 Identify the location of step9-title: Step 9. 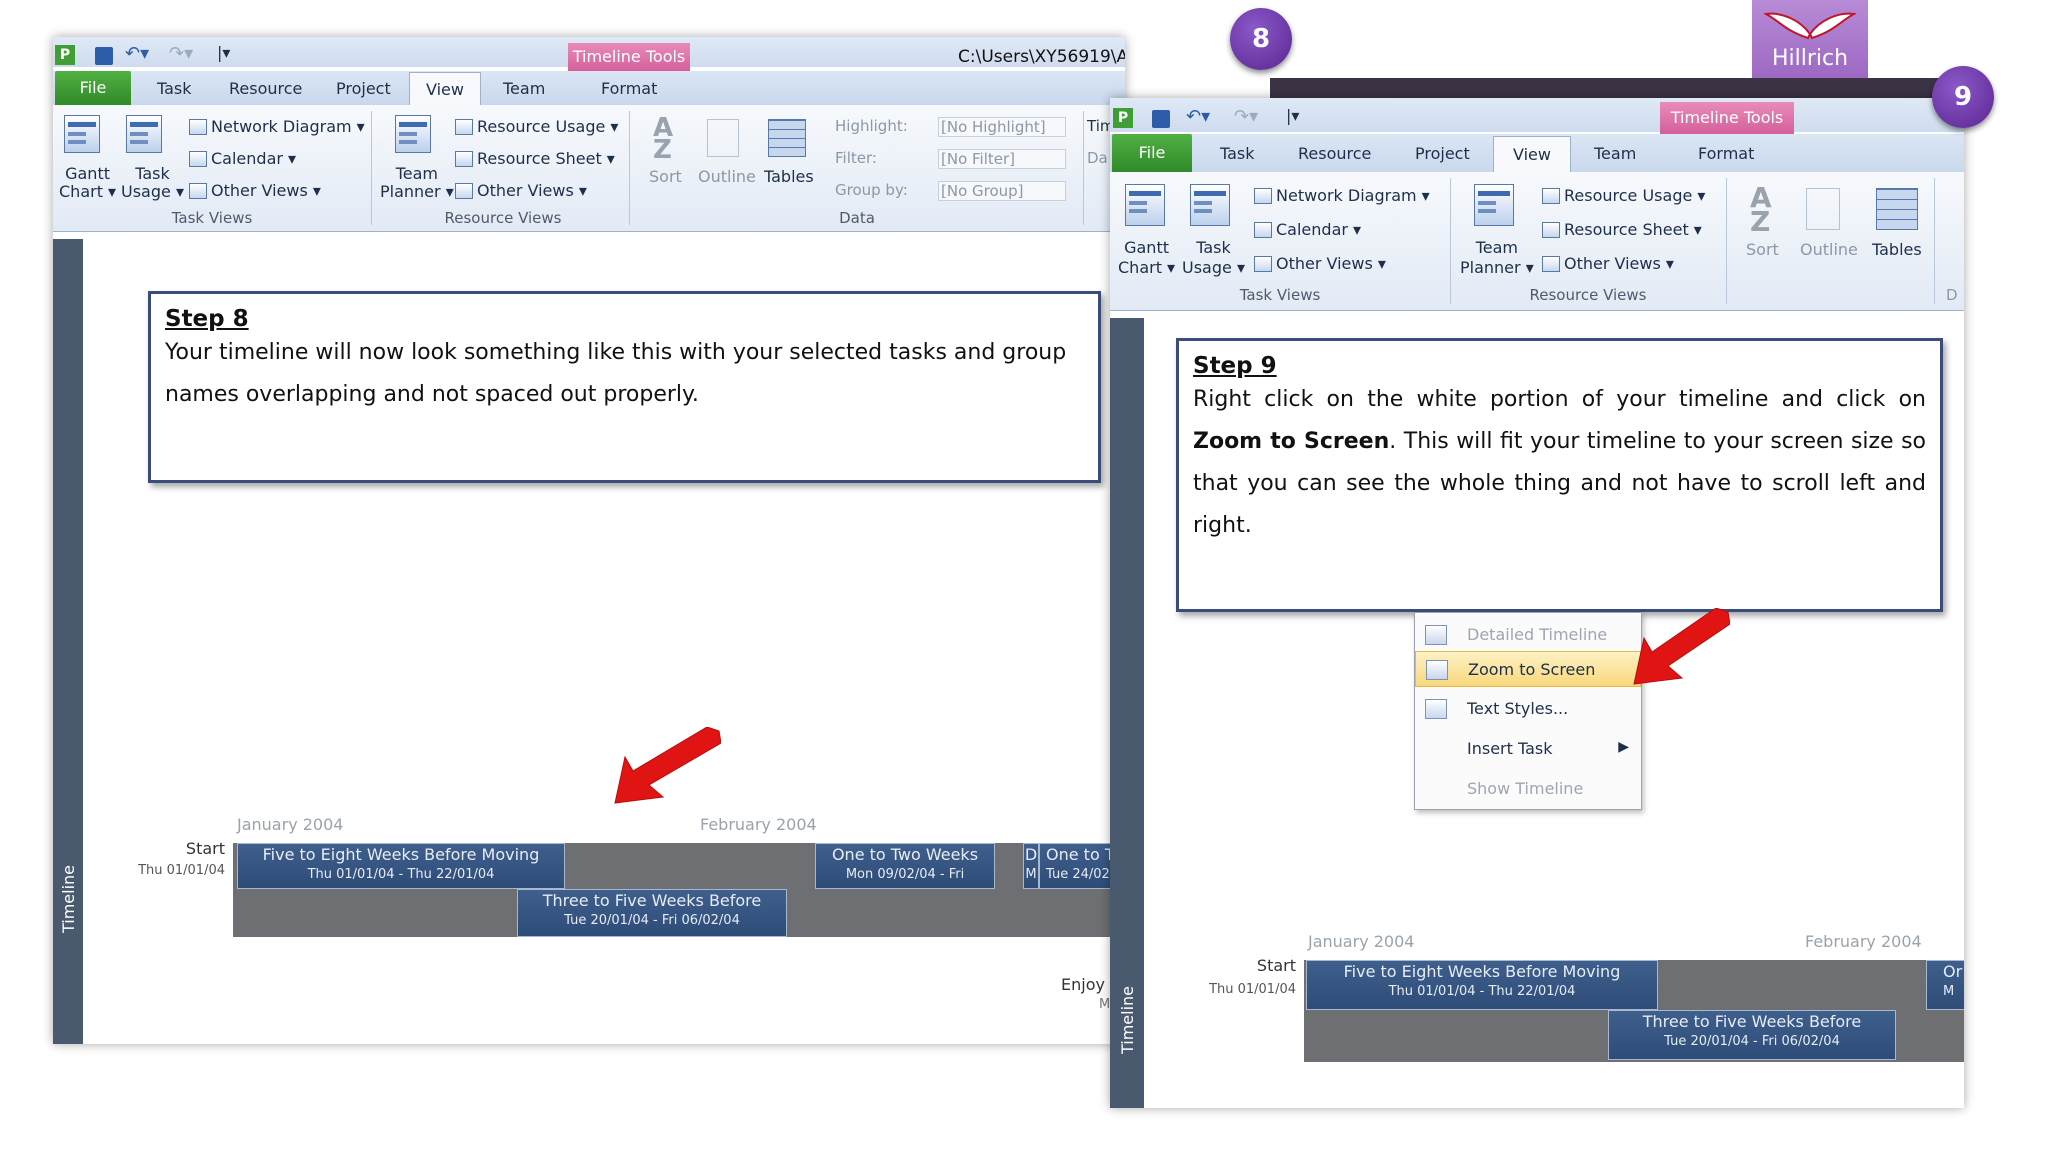
(1235, 366).